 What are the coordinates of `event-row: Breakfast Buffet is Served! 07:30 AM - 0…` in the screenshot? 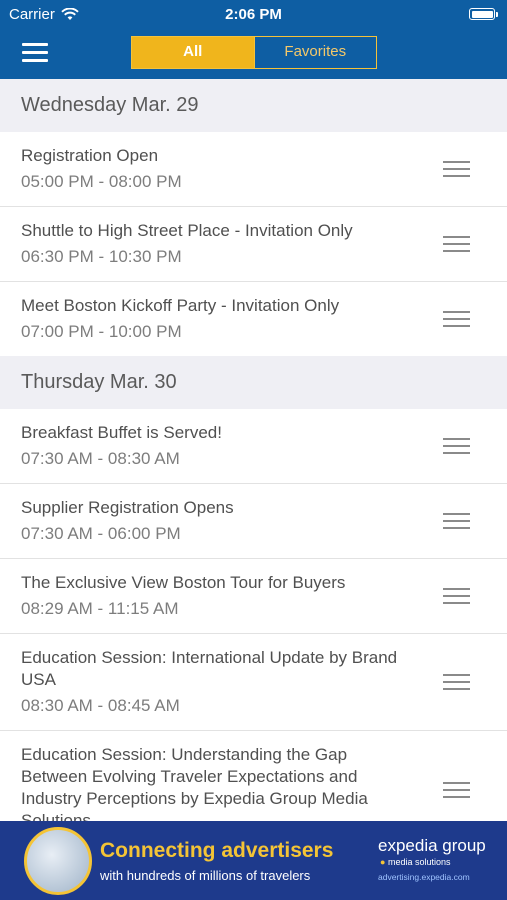 It's located at (253, 446).